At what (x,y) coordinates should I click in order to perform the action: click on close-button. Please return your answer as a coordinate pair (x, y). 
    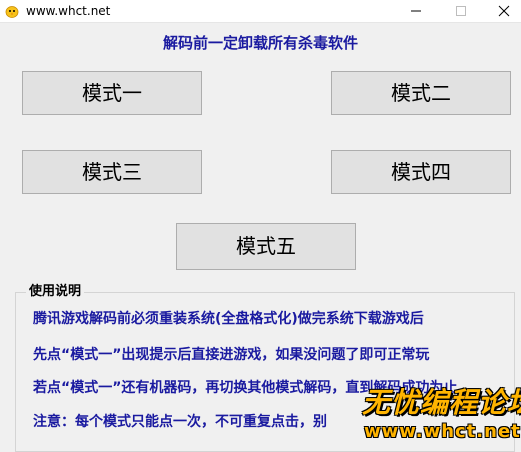
    Looking at the image, I should click on (502, 11).